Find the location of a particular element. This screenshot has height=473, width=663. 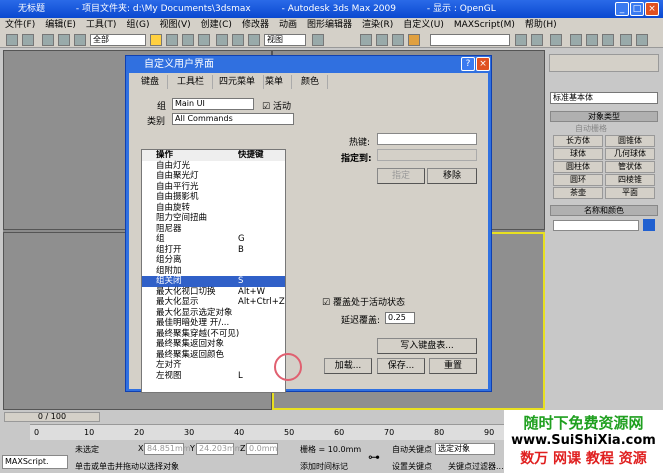

mirror-icon is located at coordinates (521, 40).